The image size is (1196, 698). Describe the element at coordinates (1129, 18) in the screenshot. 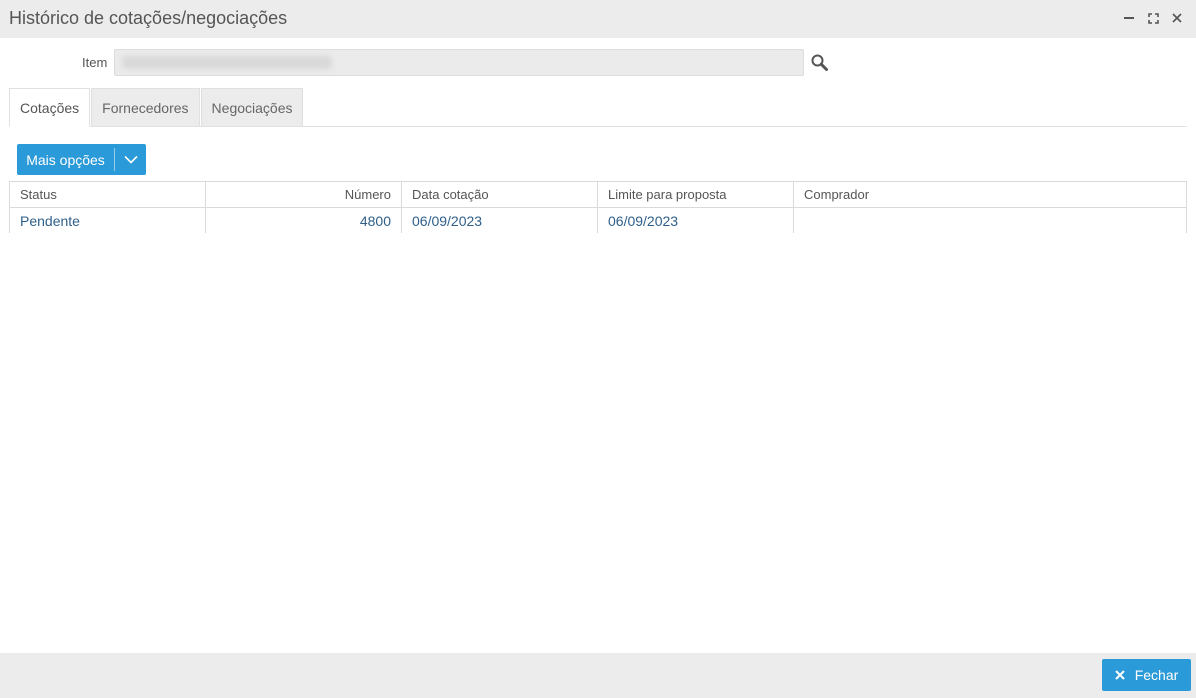

I see `minimize-icon` at that location.